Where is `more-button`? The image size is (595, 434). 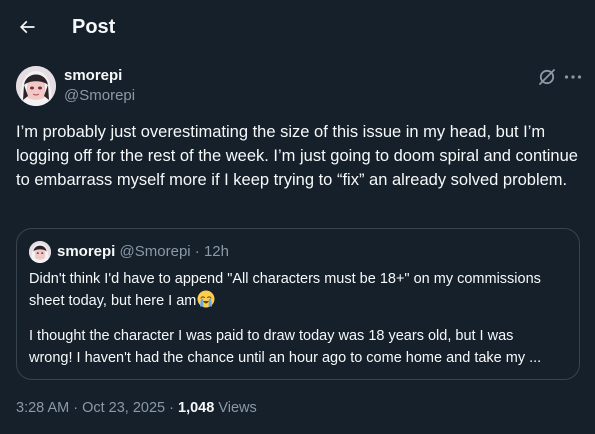 more-button is located at coordinates (573, 77).